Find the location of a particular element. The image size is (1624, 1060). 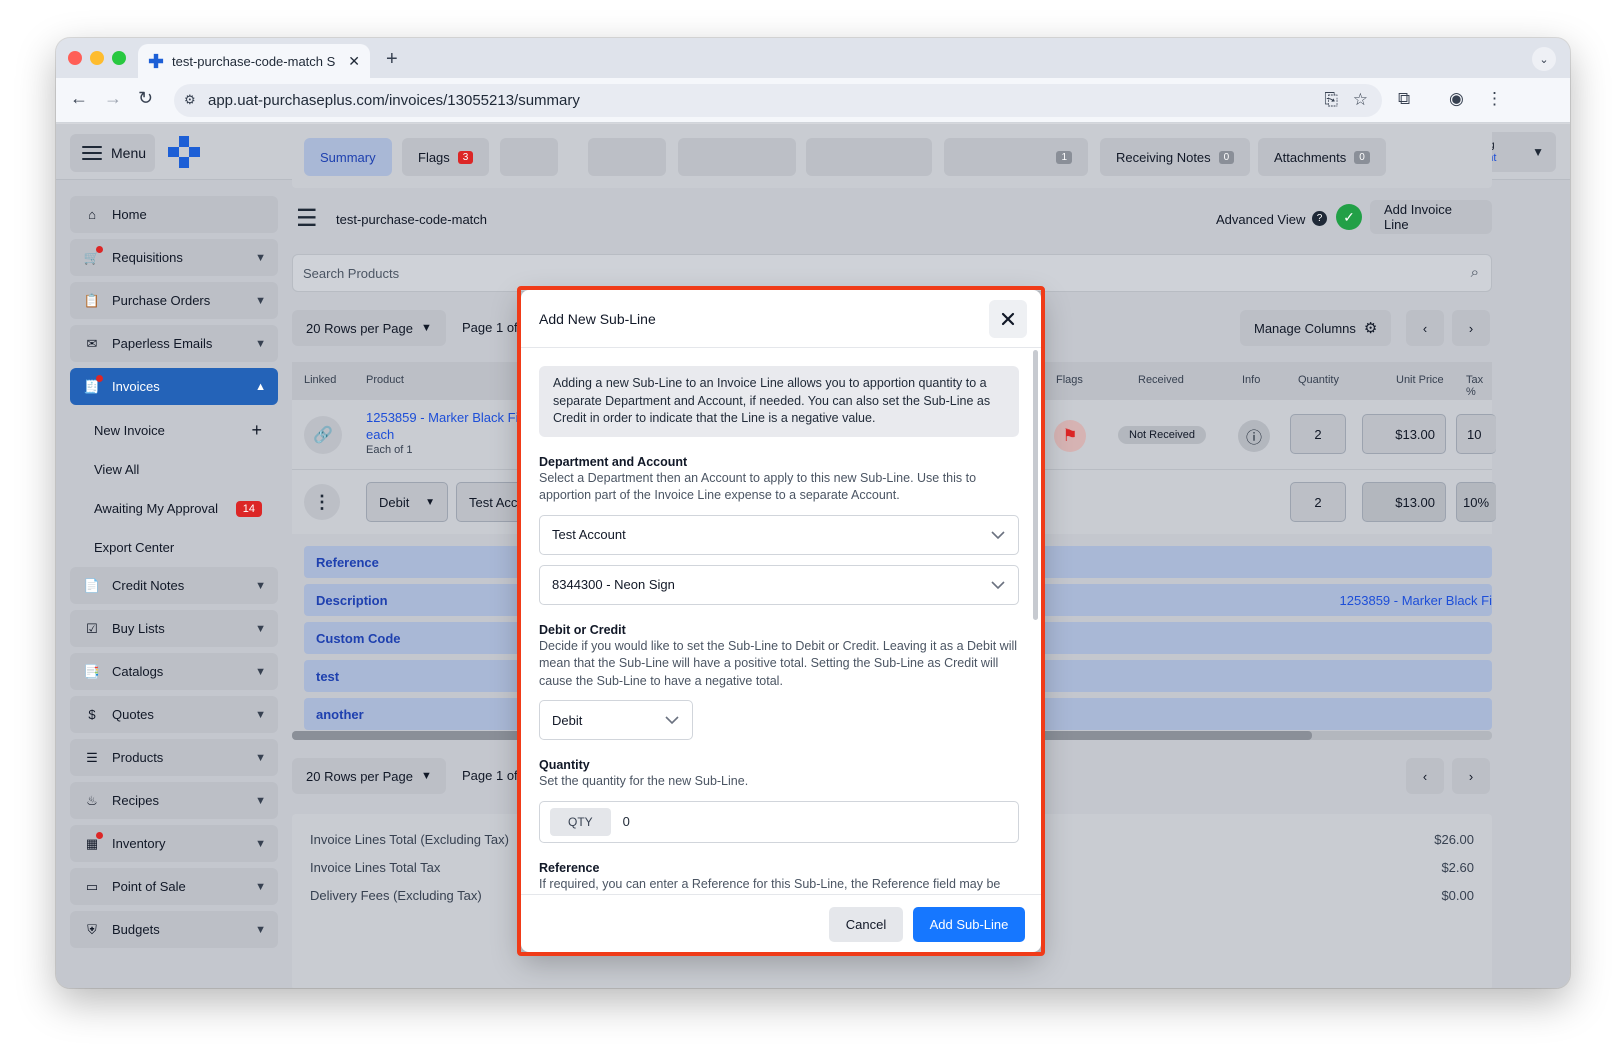

more-menu-icon: ⋮ is located at coordinates (1494, 99).